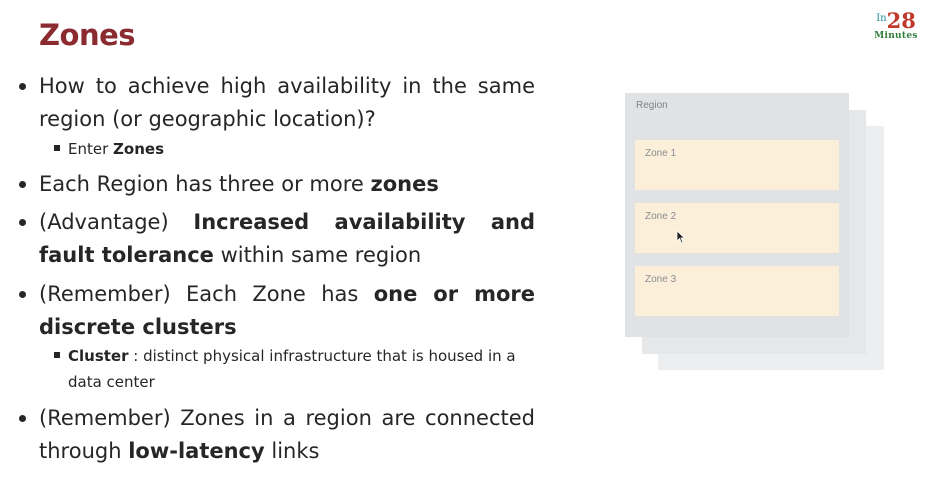 The width and height of the screenshot is (927, 499). I want to click on region-label: Region, so click(652, 105).